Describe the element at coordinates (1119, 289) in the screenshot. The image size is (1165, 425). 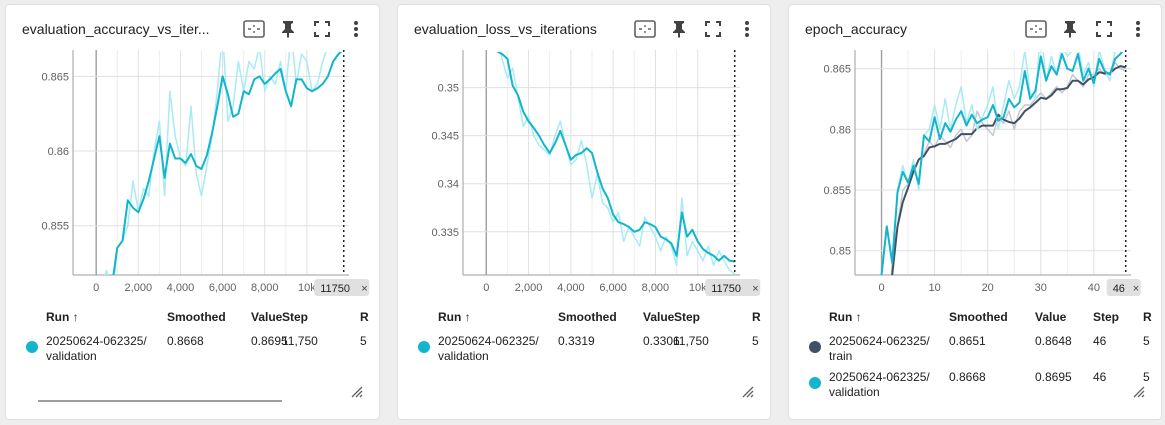
I see `step-marker-label: 46` at that location.